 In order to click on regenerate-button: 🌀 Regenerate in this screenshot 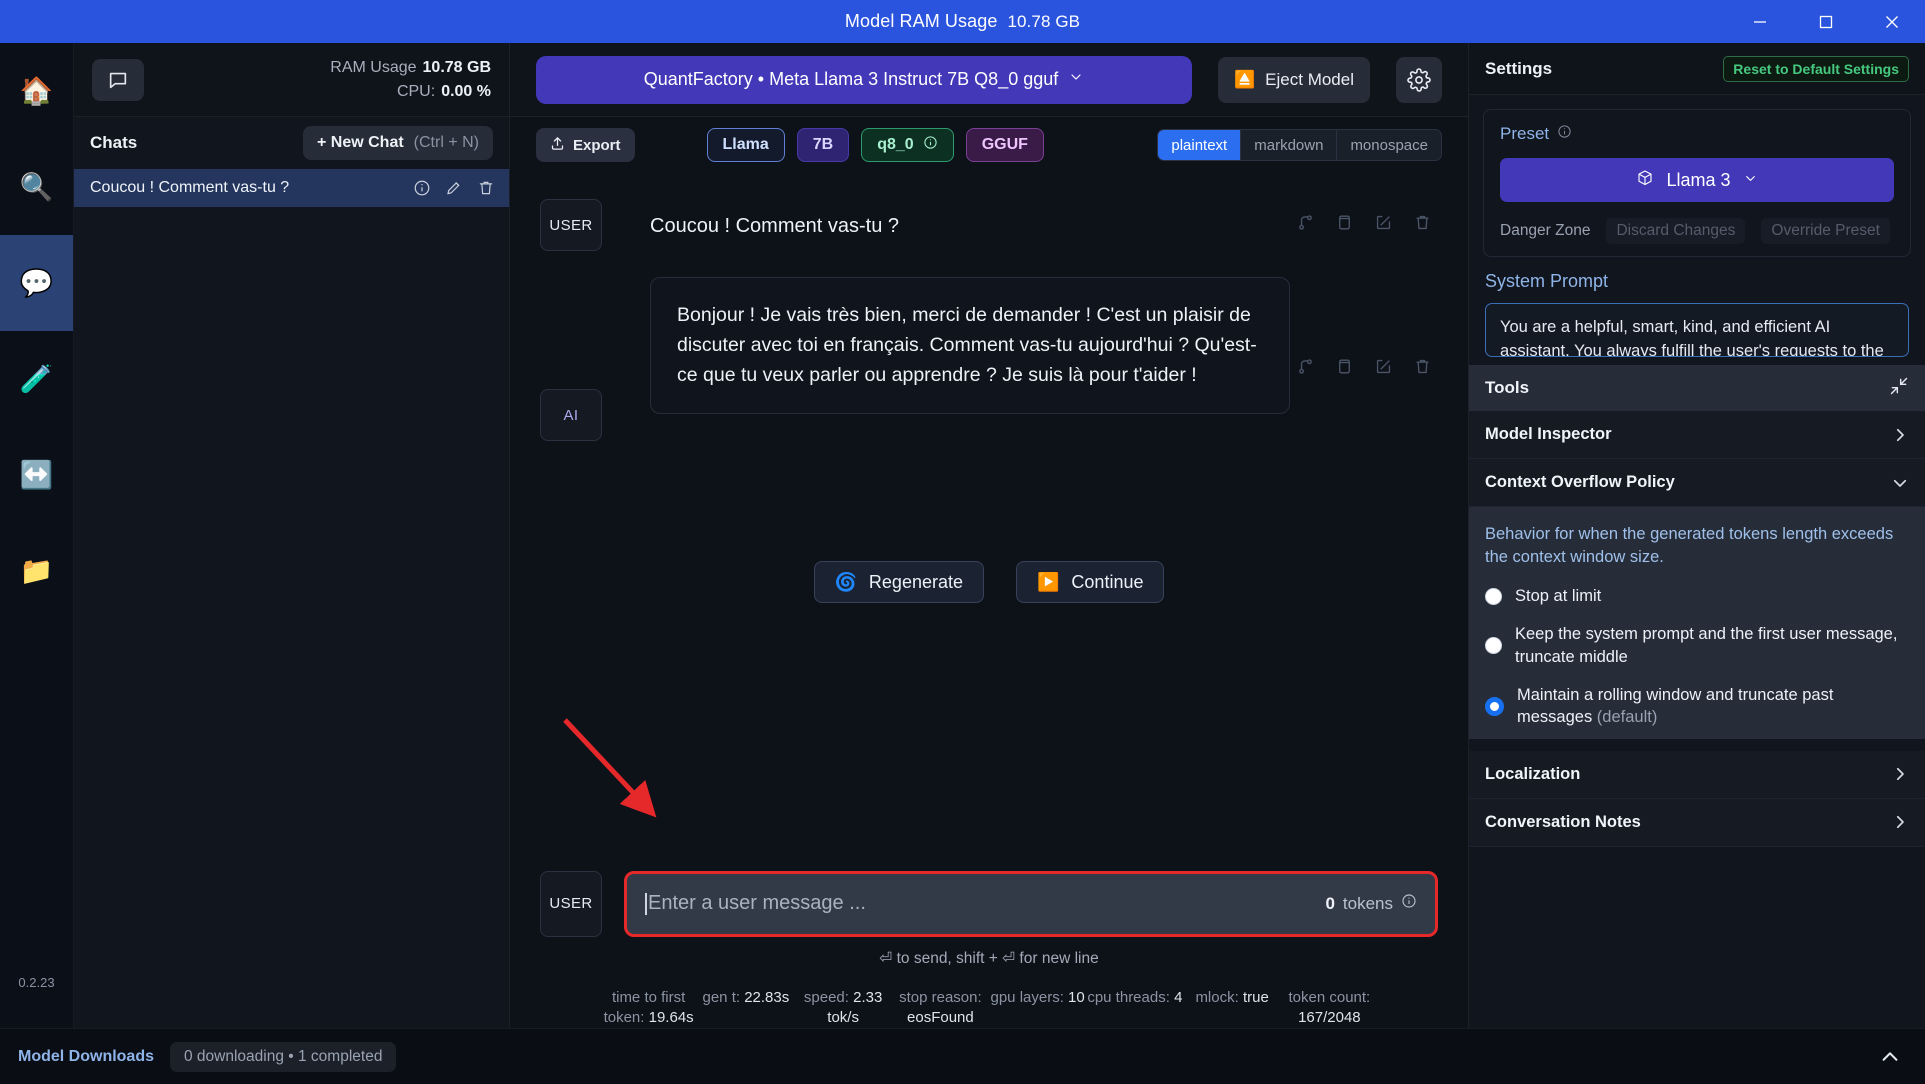, I will do `click(898, 582)`.